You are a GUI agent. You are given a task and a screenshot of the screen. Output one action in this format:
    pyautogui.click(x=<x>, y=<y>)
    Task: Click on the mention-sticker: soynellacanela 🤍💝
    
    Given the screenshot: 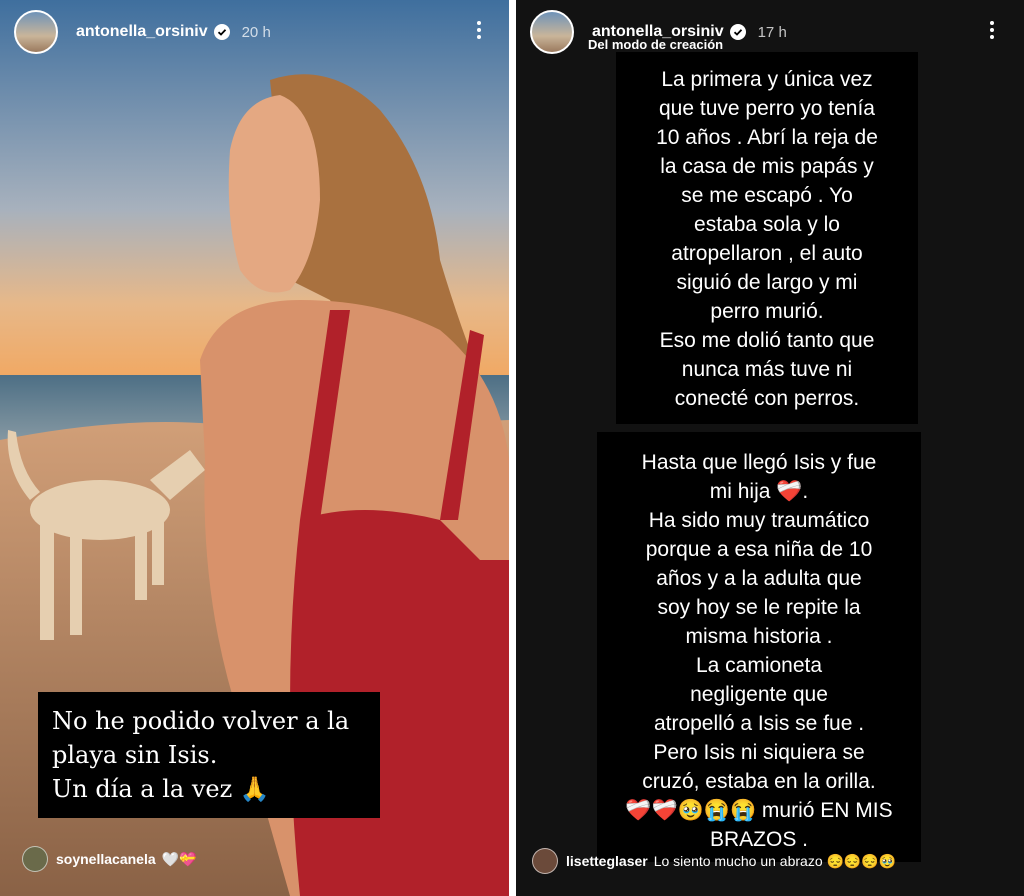 What is the action you would take?
    pyautogui.click(x=109, y=859)
    